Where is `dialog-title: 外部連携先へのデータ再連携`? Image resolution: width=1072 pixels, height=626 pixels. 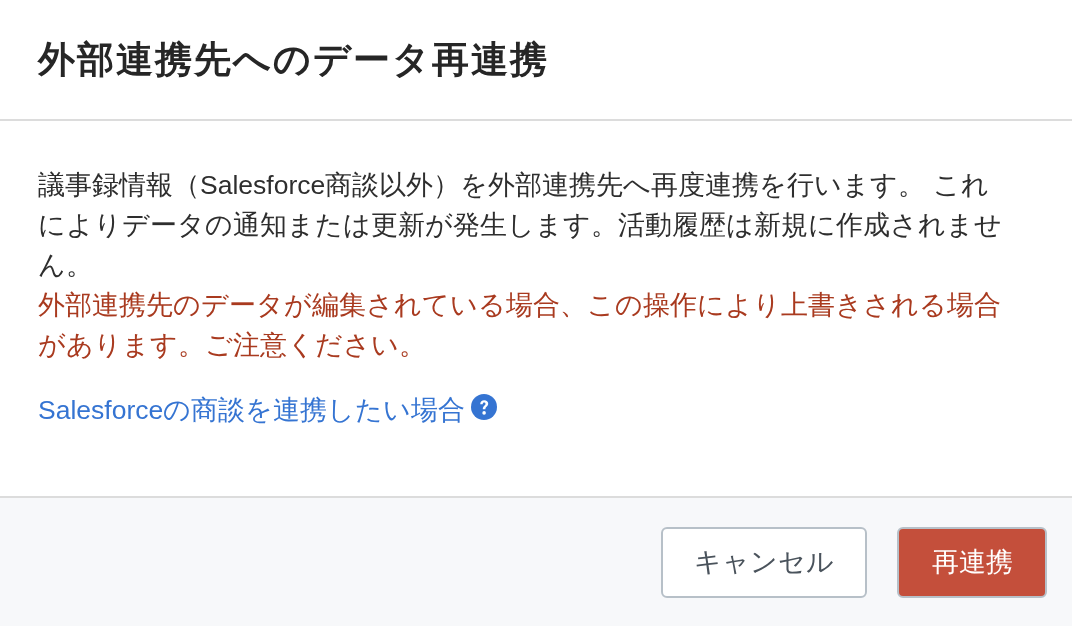
dialog-title: 外部連携先へのデータ再連携 is located at coordinates (293, 59).